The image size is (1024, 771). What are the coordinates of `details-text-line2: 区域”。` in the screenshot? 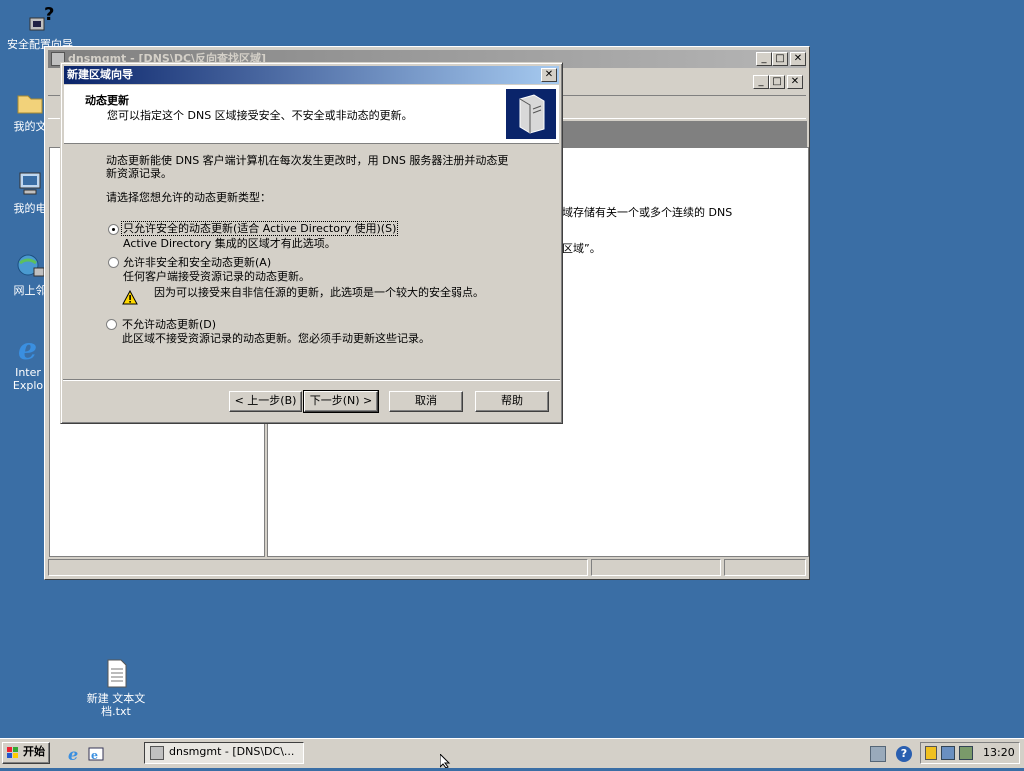 It's located at (581, 248).